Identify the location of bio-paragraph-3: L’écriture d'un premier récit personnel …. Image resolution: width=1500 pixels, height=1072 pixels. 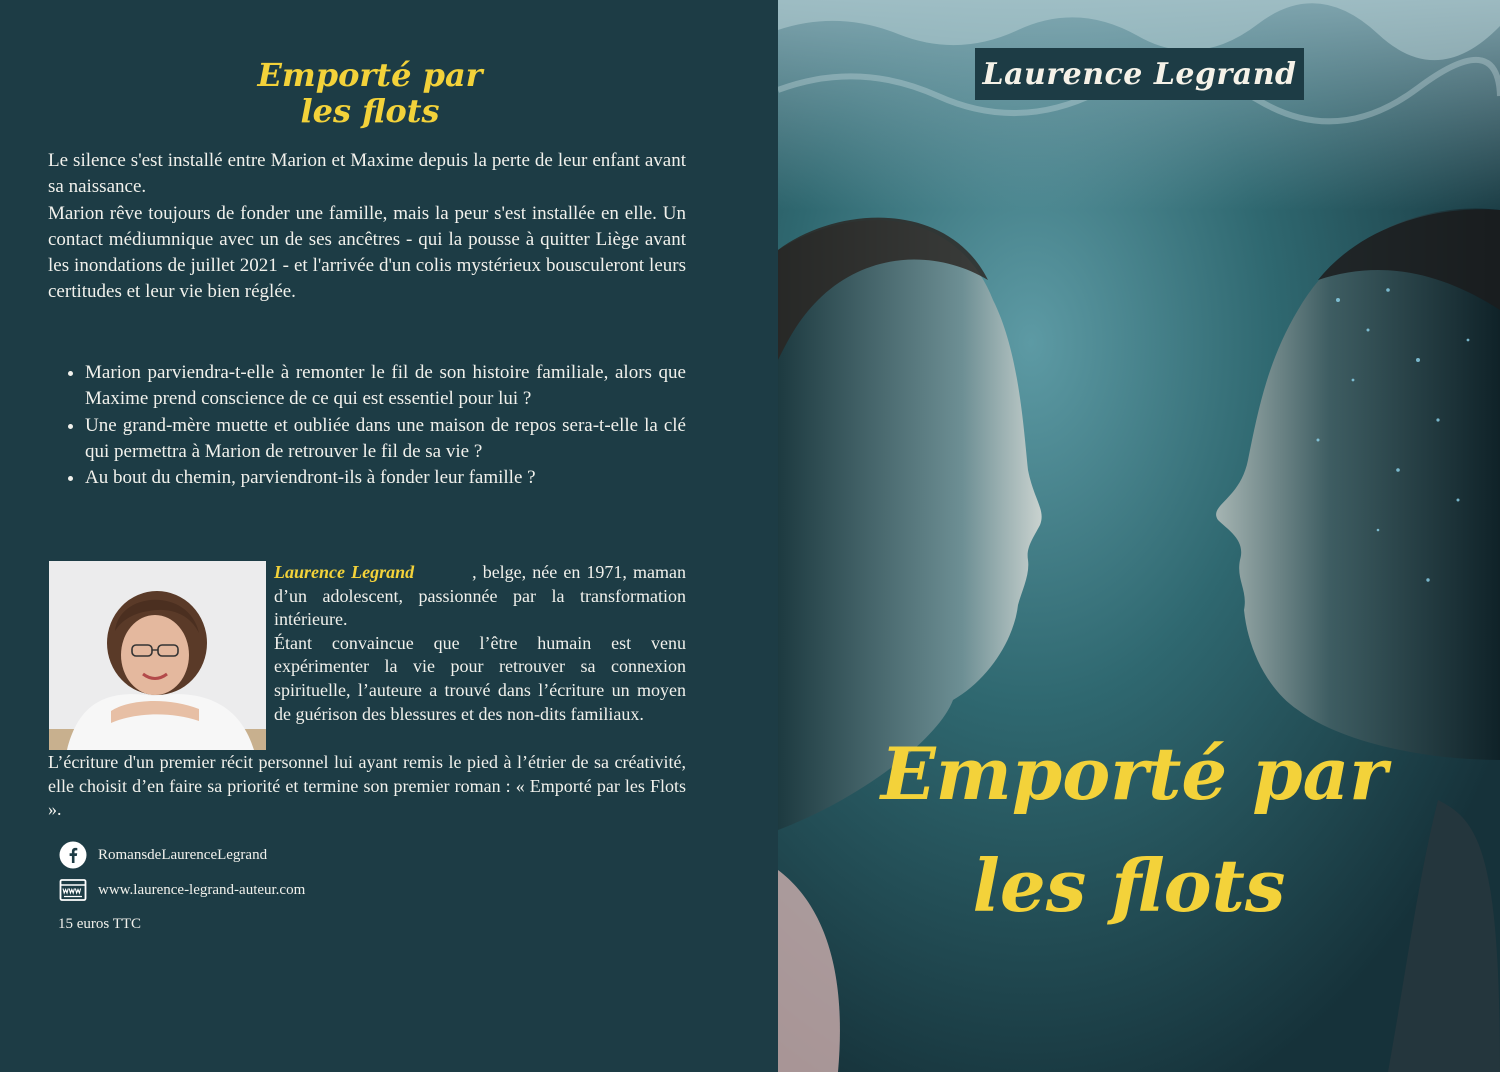
(367, 786).